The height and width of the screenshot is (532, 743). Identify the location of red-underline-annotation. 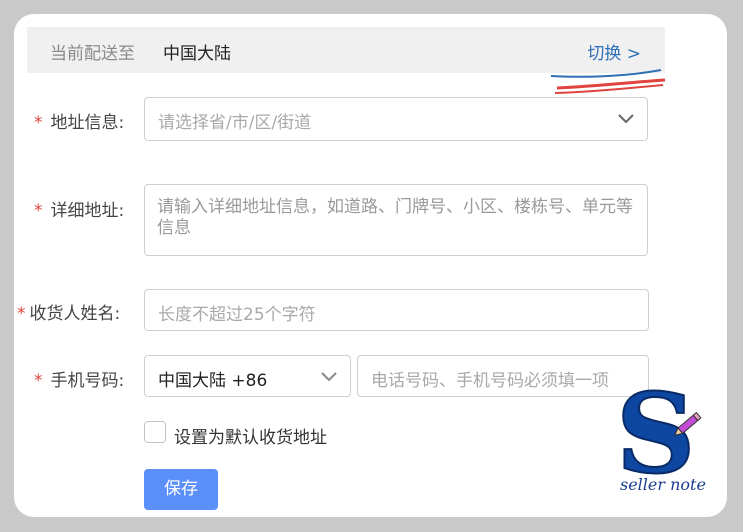
(608, 81).